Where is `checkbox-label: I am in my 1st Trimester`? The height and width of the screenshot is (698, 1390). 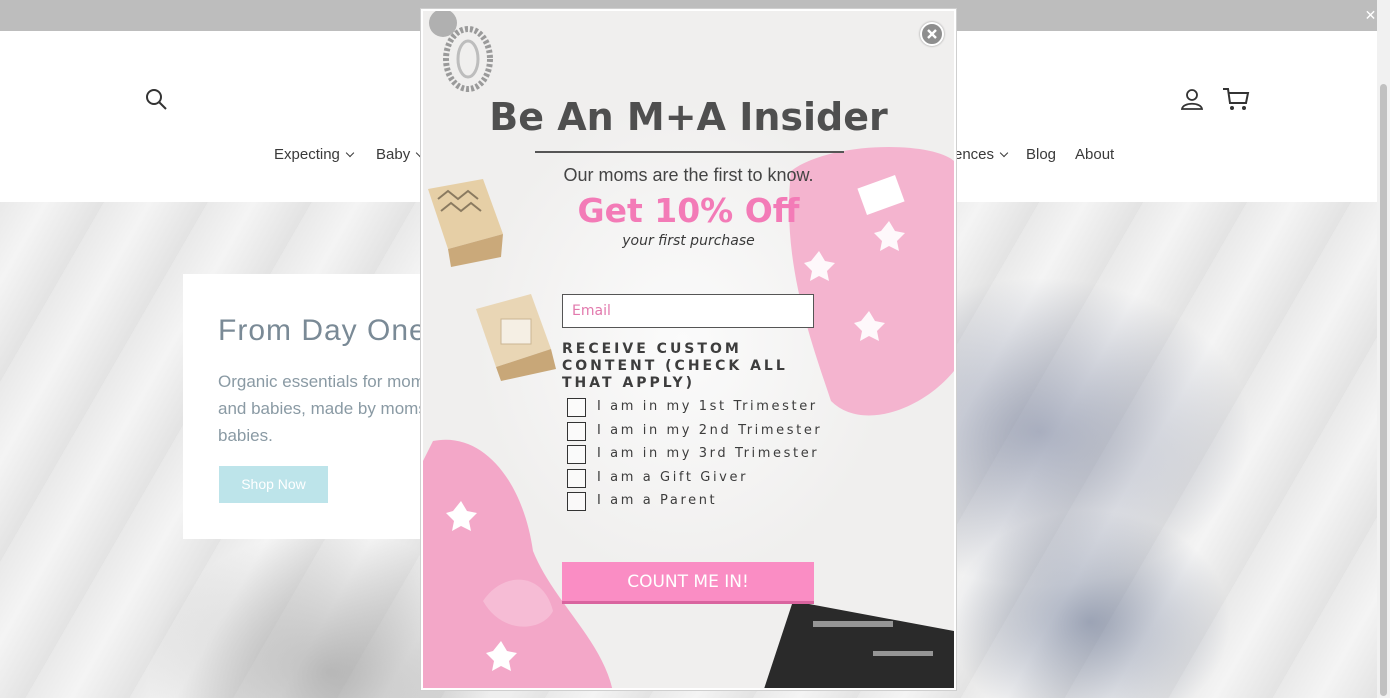 checkbox-label: I am in my 1st Trimester is located at coordinates (707, 406).